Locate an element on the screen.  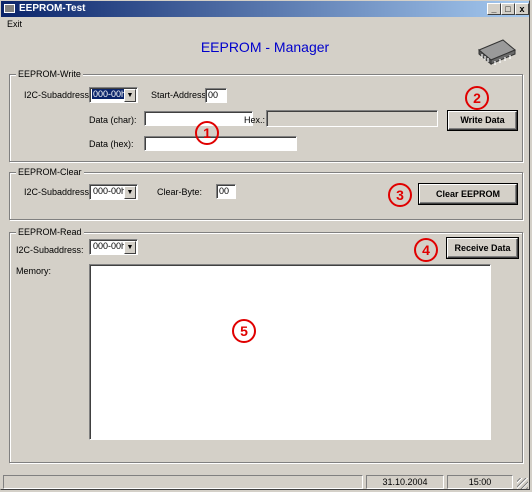
clear-byte-label: Clear-Byte: is located at coordinates (180, 192).